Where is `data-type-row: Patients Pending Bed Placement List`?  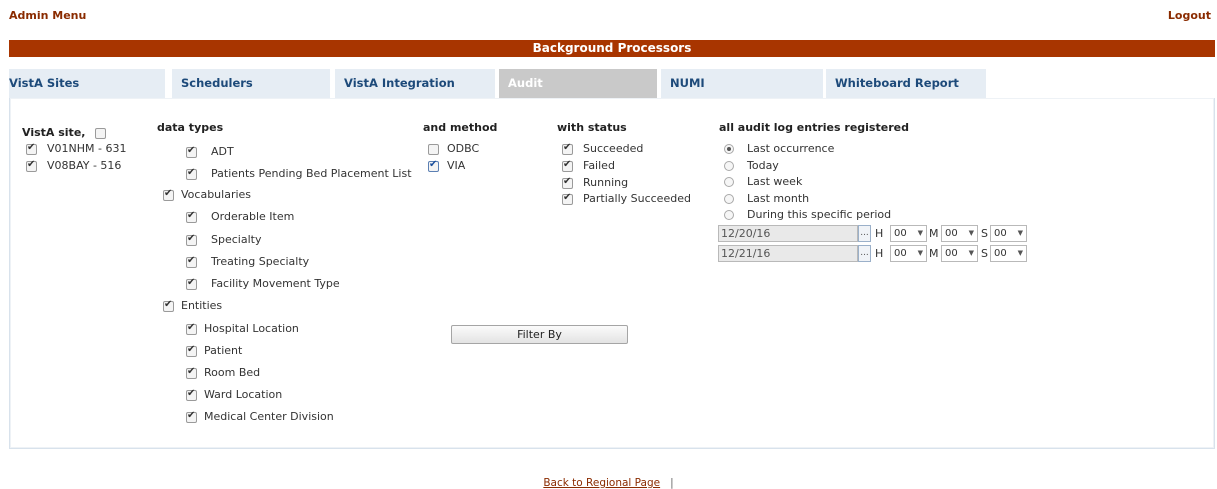
data-type-row: Patients Pending Bed Placement List is located at coordinates (299, 173).